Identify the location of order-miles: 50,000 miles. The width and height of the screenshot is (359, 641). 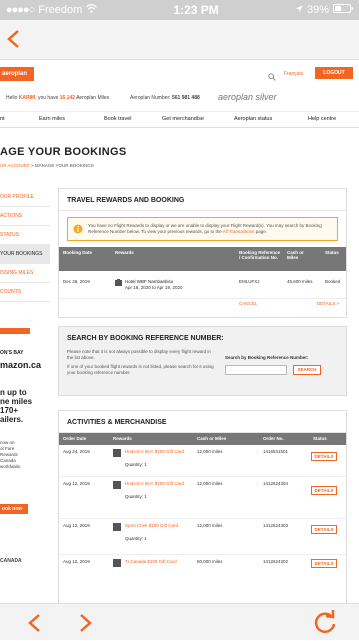
(210, 561).